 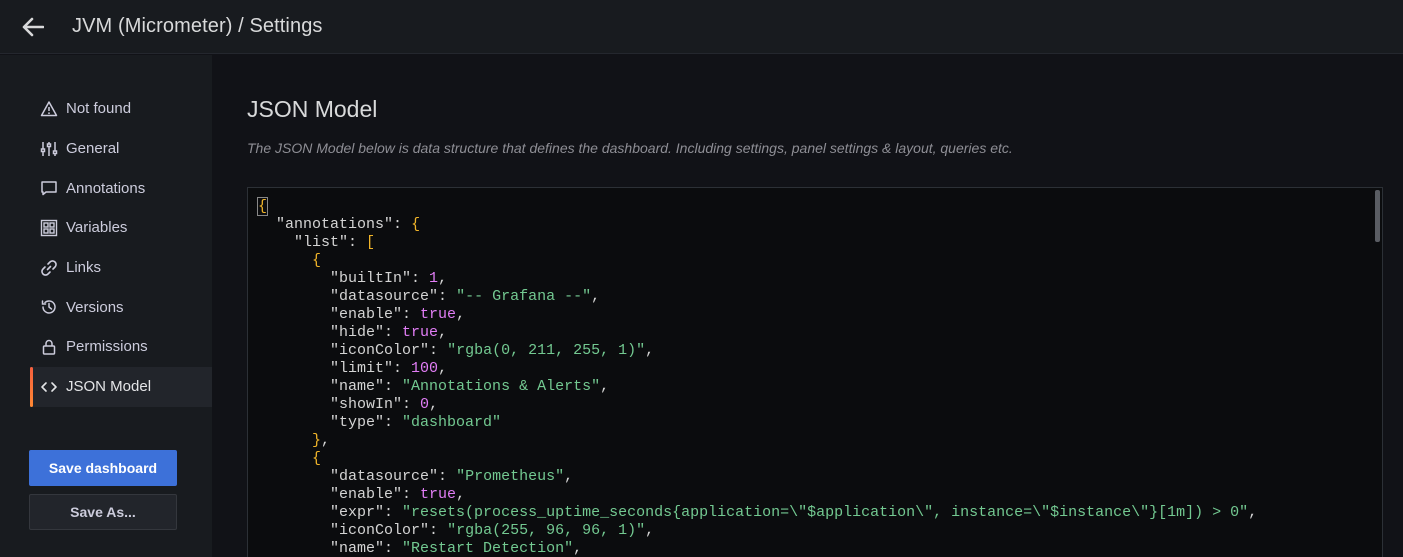 I want to click on sidebar-item-json-model: JSON Model, so click(x=121, y=386).